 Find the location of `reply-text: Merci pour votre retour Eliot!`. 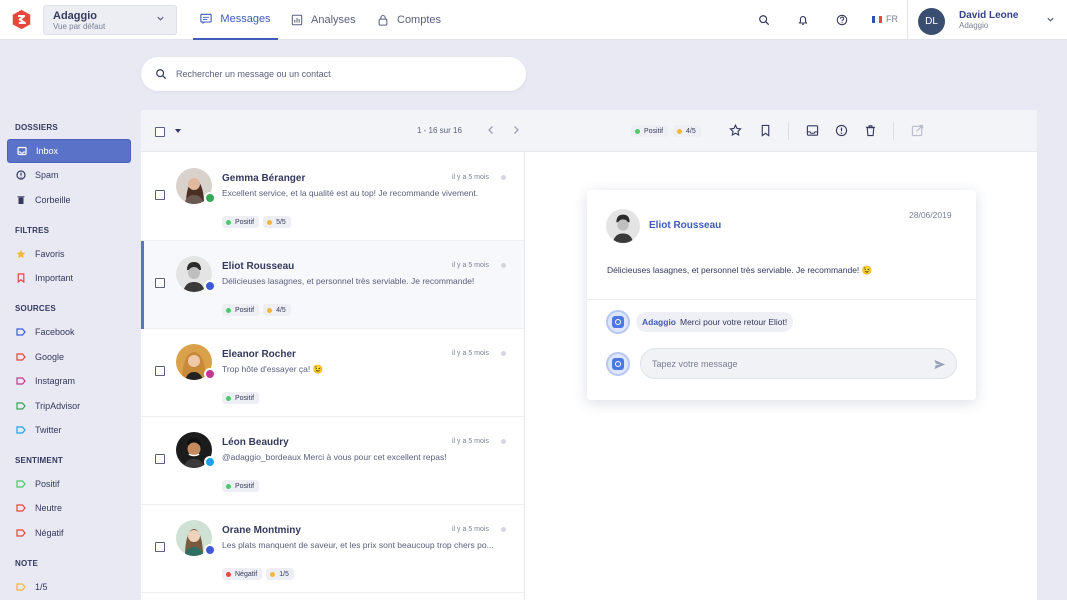

reply-text: Merci pour votre retour Eliot! is located at coordinates (734, 322).